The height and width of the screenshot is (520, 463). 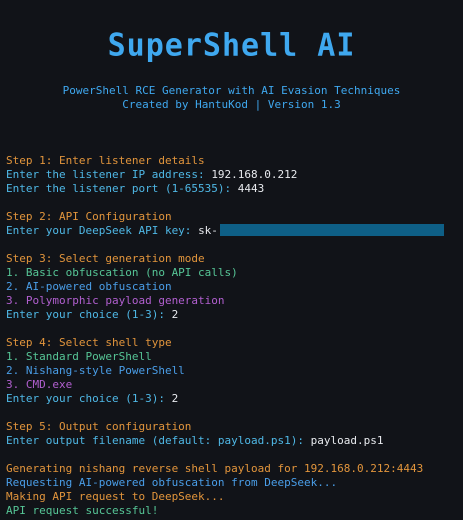 I want to click on status-success: API request successful!, so click(x=82, y=510).